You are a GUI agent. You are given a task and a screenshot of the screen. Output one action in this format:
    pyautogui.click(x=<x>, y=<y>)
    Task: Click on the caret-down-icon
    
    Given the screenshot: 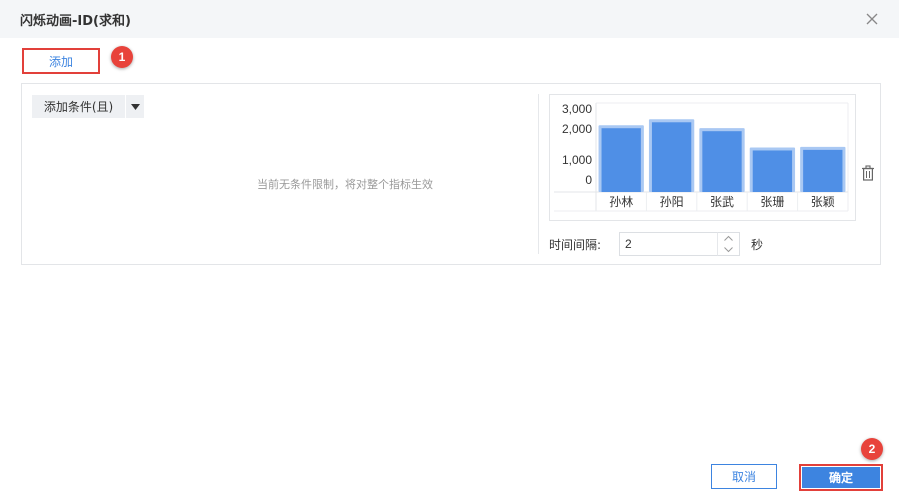 What is the action you would take?
    pyautogui.click(x=135, y=106)
    